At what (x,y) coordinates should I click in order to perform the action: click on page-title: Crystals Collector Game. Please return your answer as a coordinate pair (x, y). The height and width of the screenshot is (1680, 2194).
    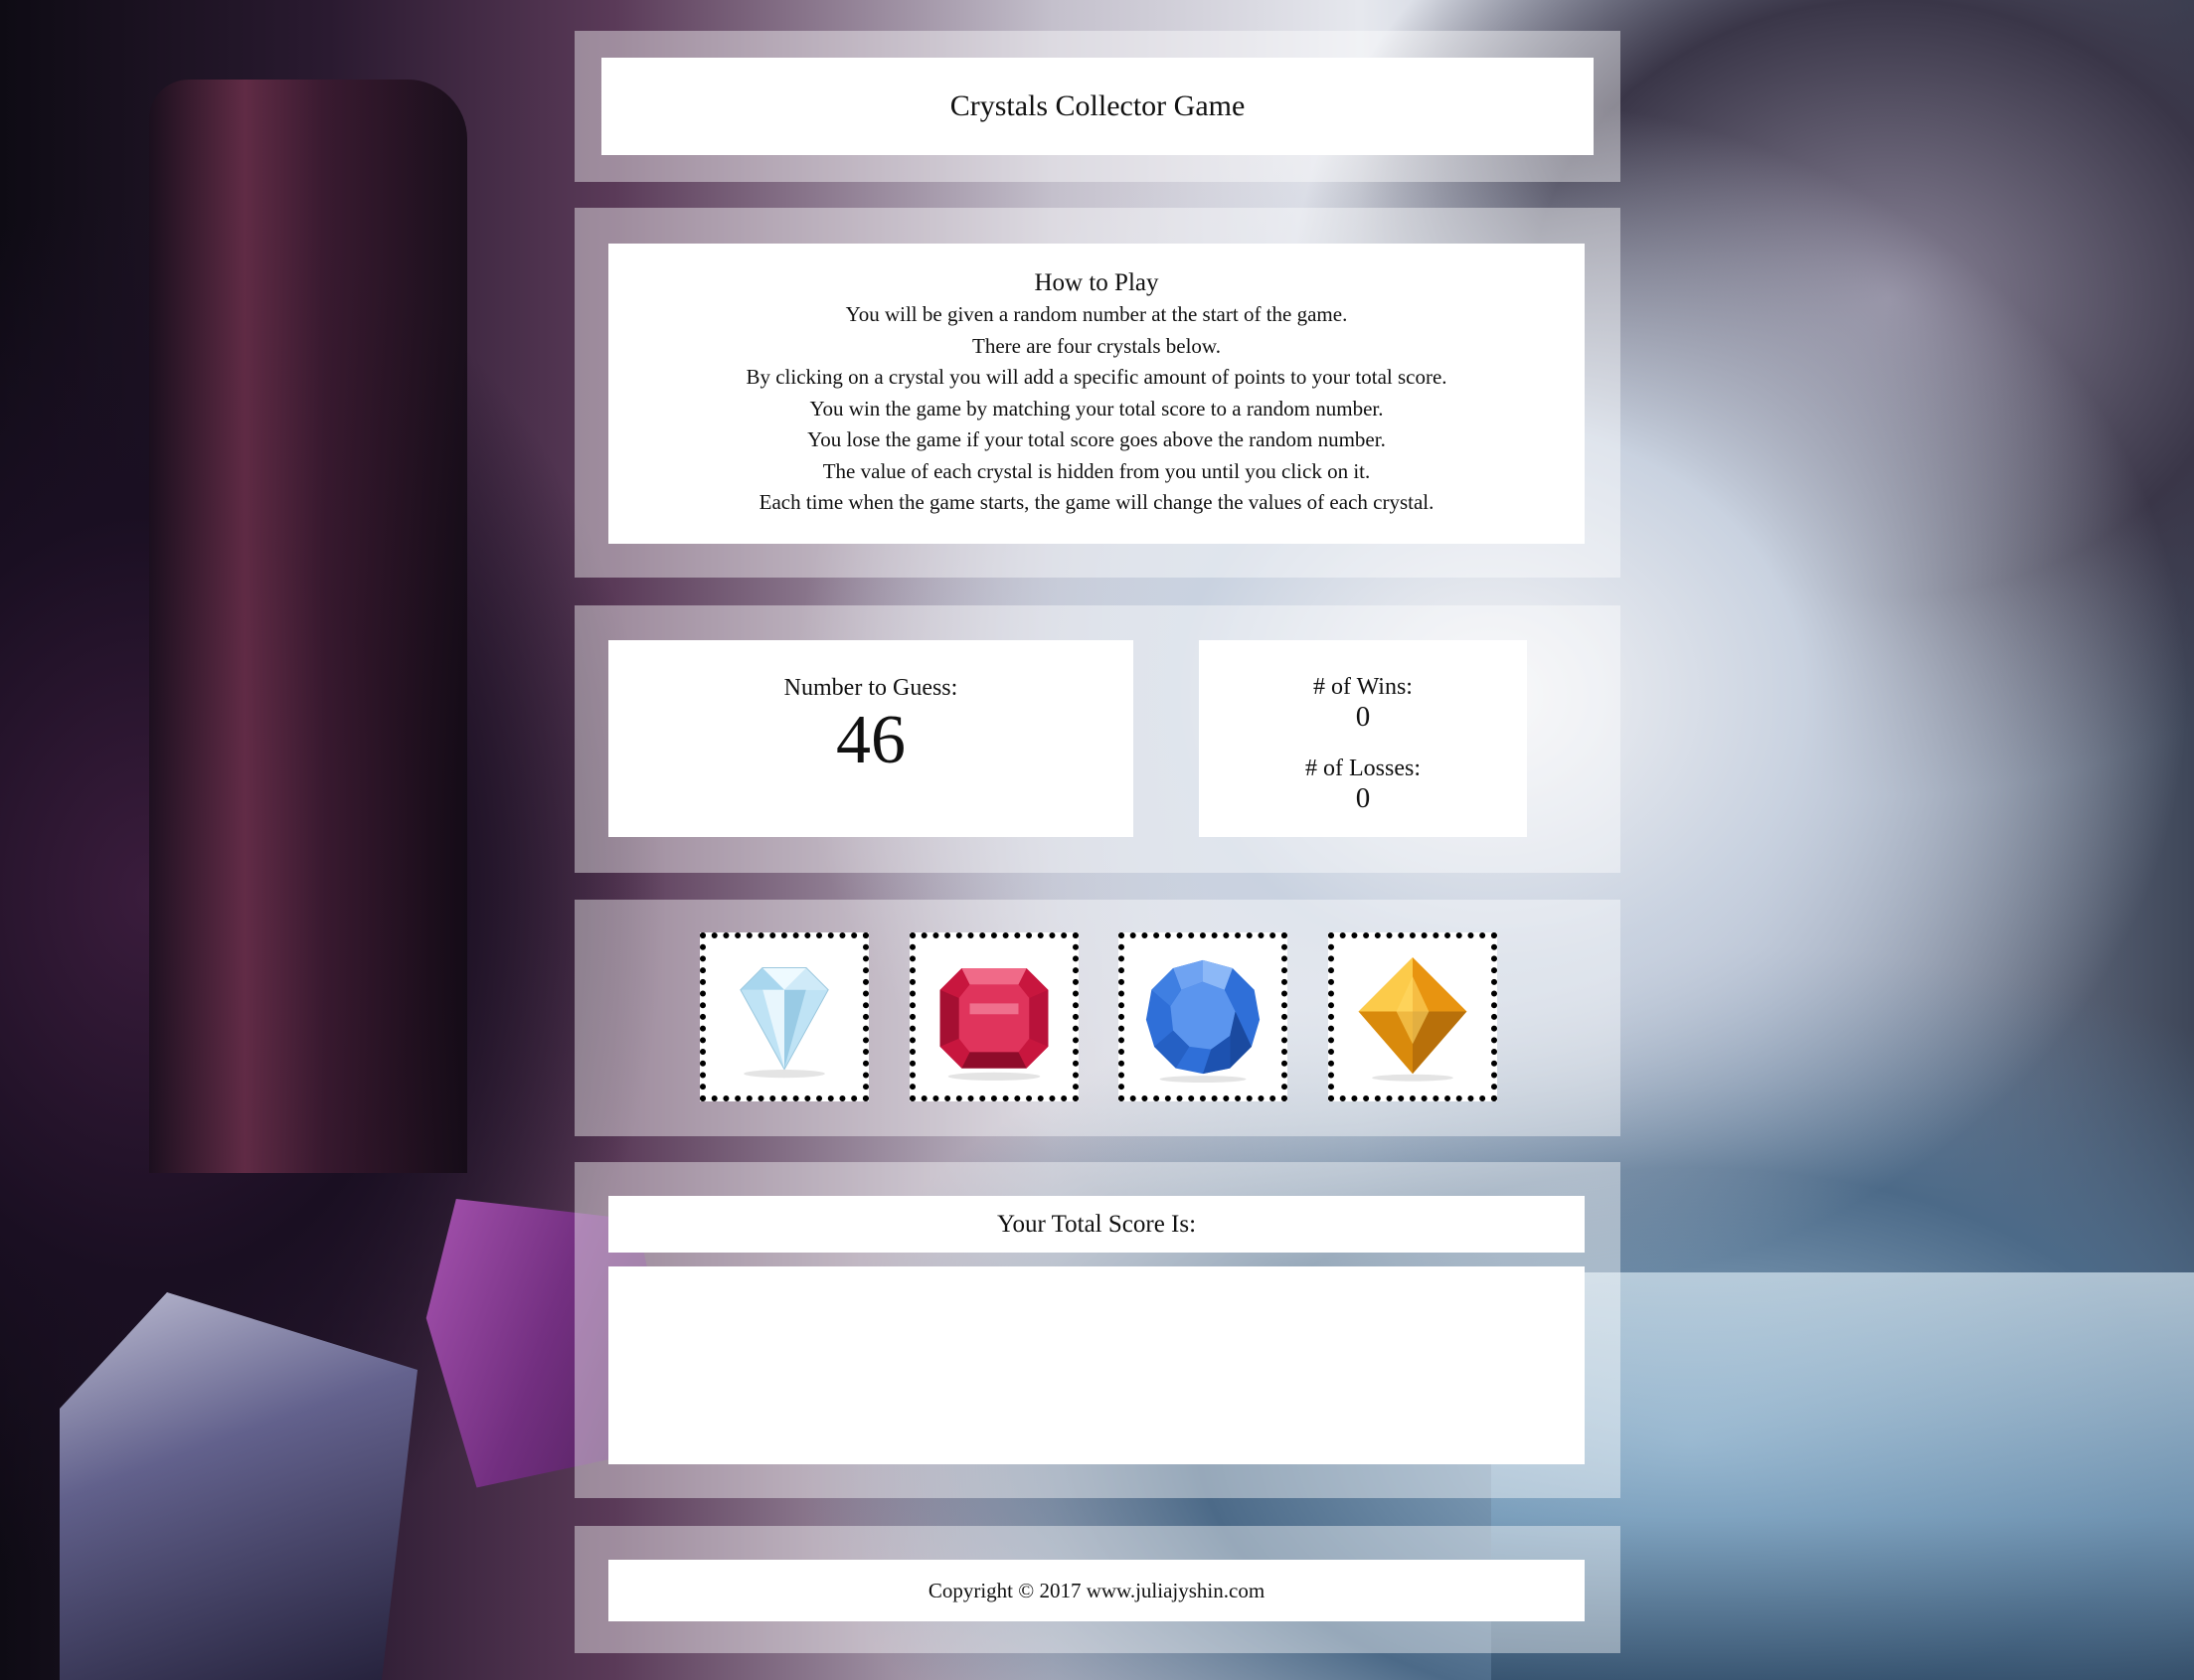
    Looking at the image, I should click on (1097, 105).